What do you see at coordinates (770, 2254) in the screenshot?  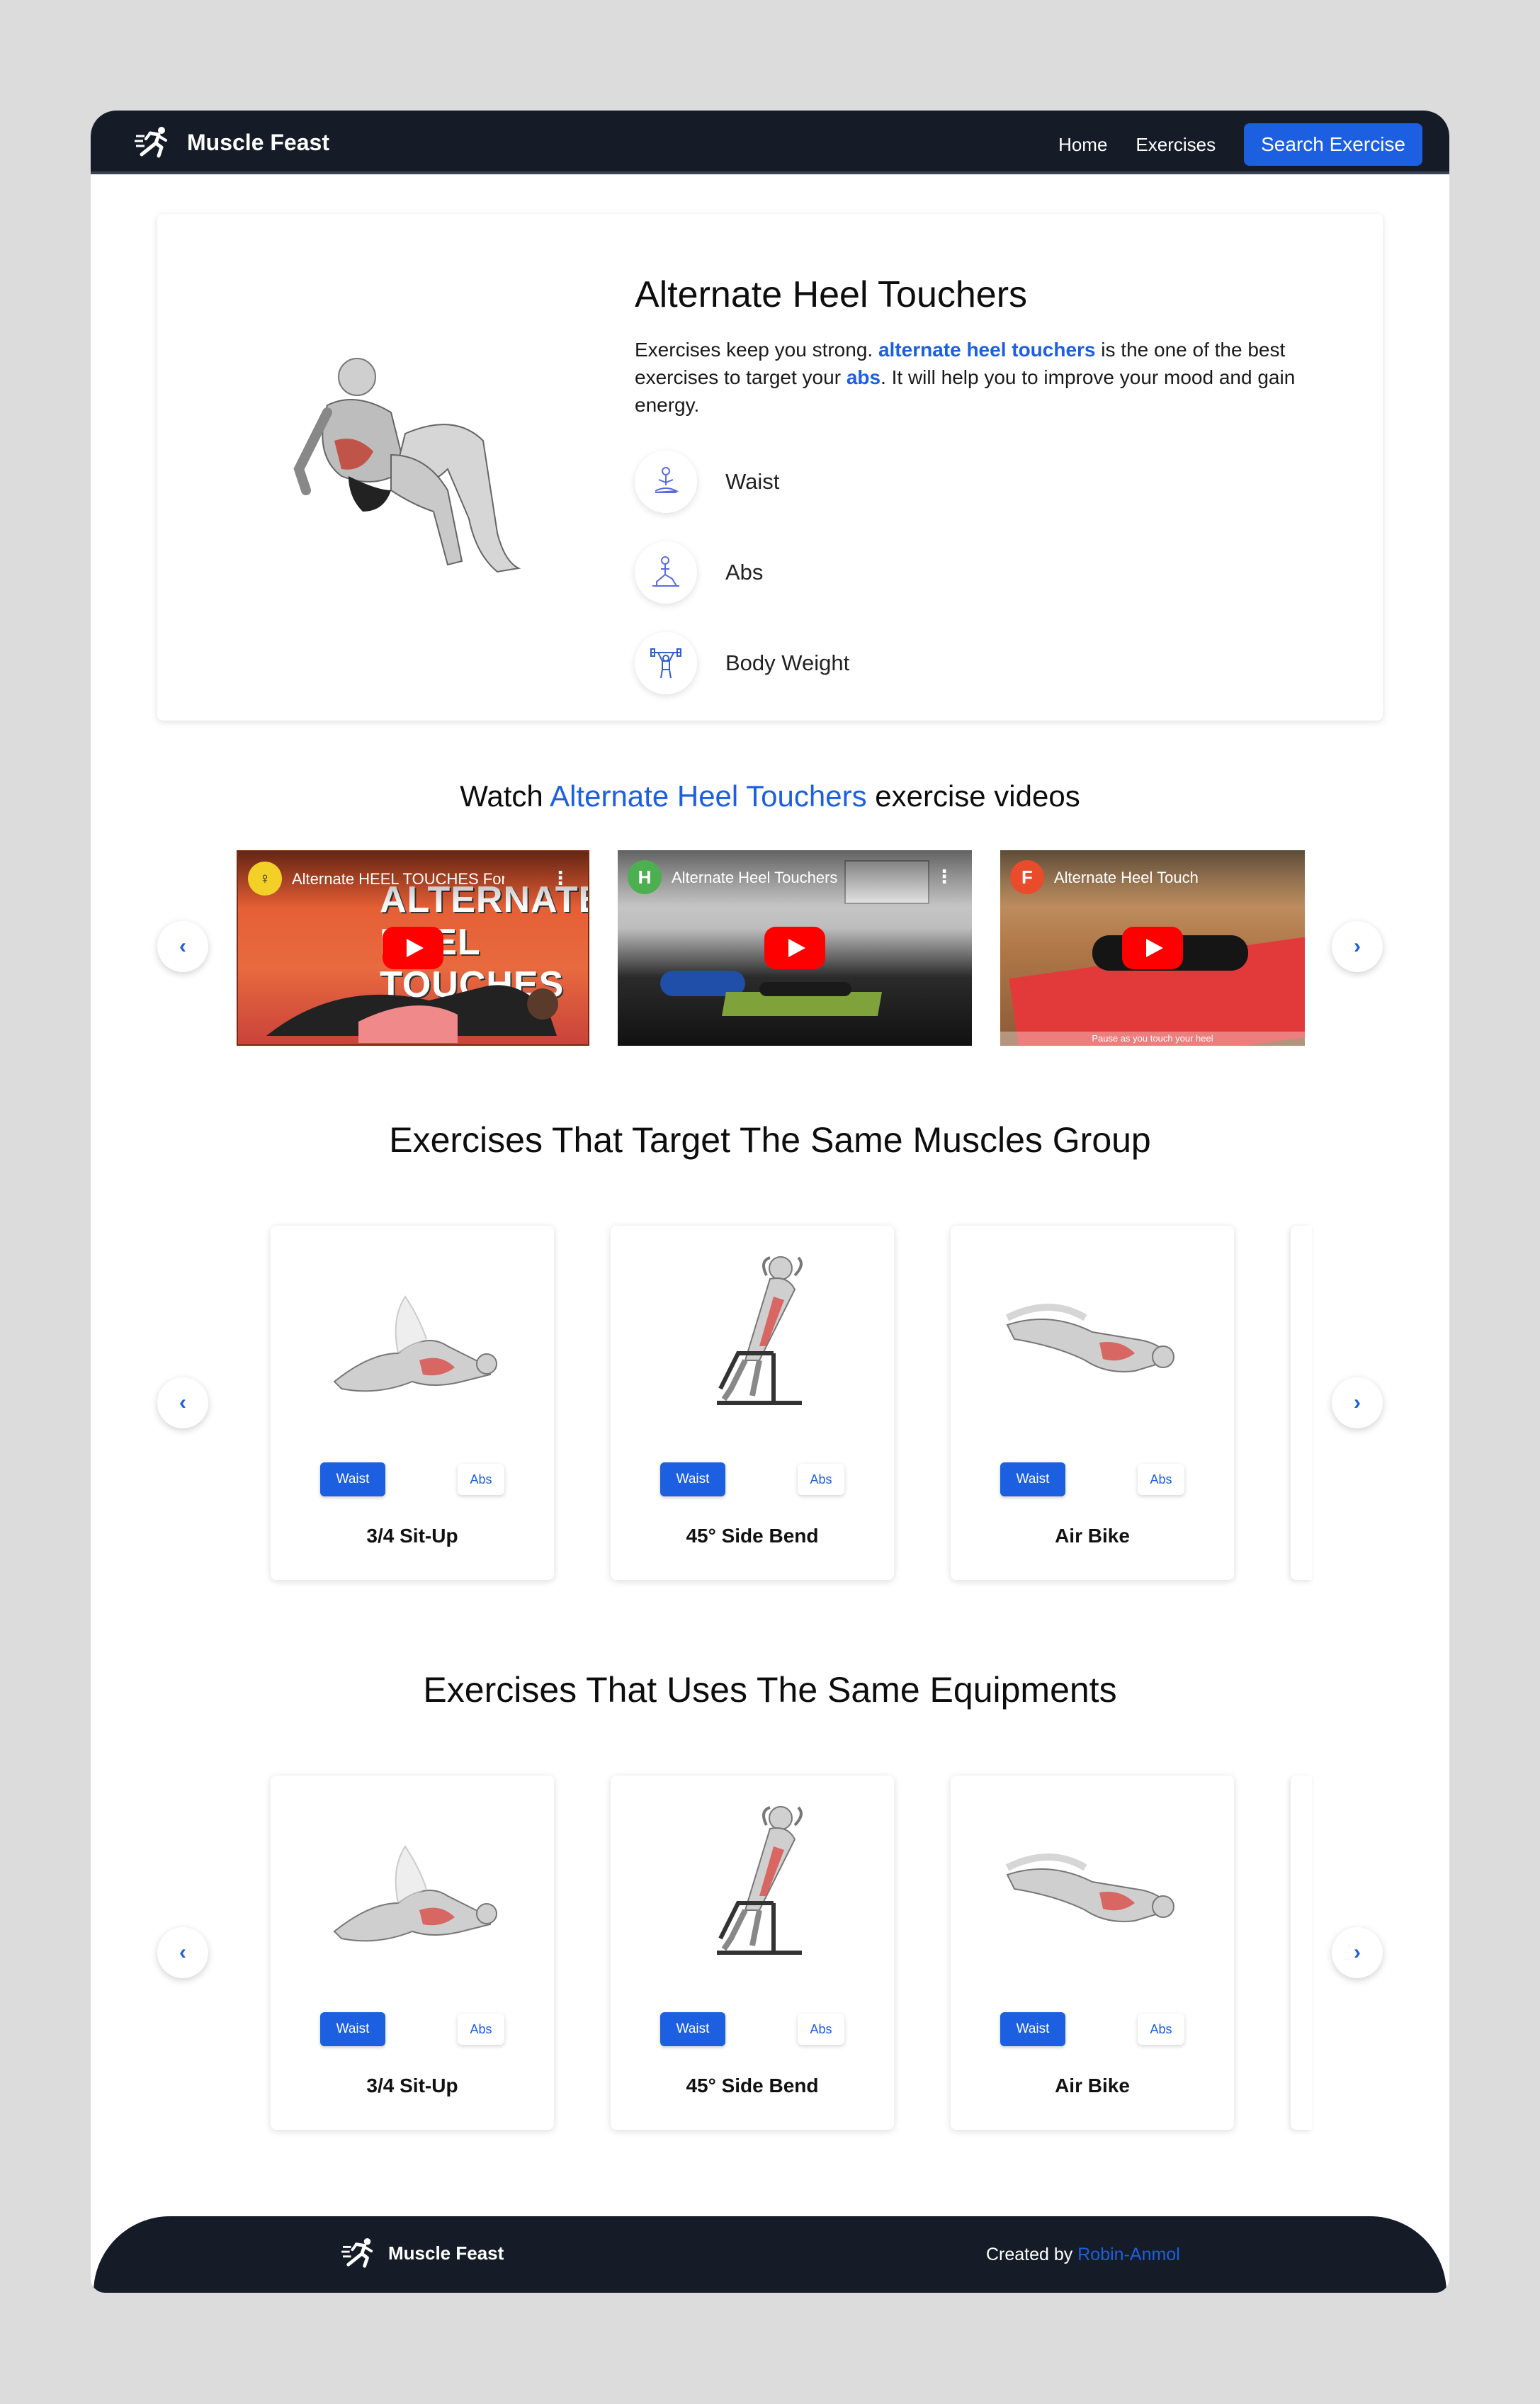 I see `footer: Muscle Feast Created by Robin-Anmol` at bounding box center [770, 2254].